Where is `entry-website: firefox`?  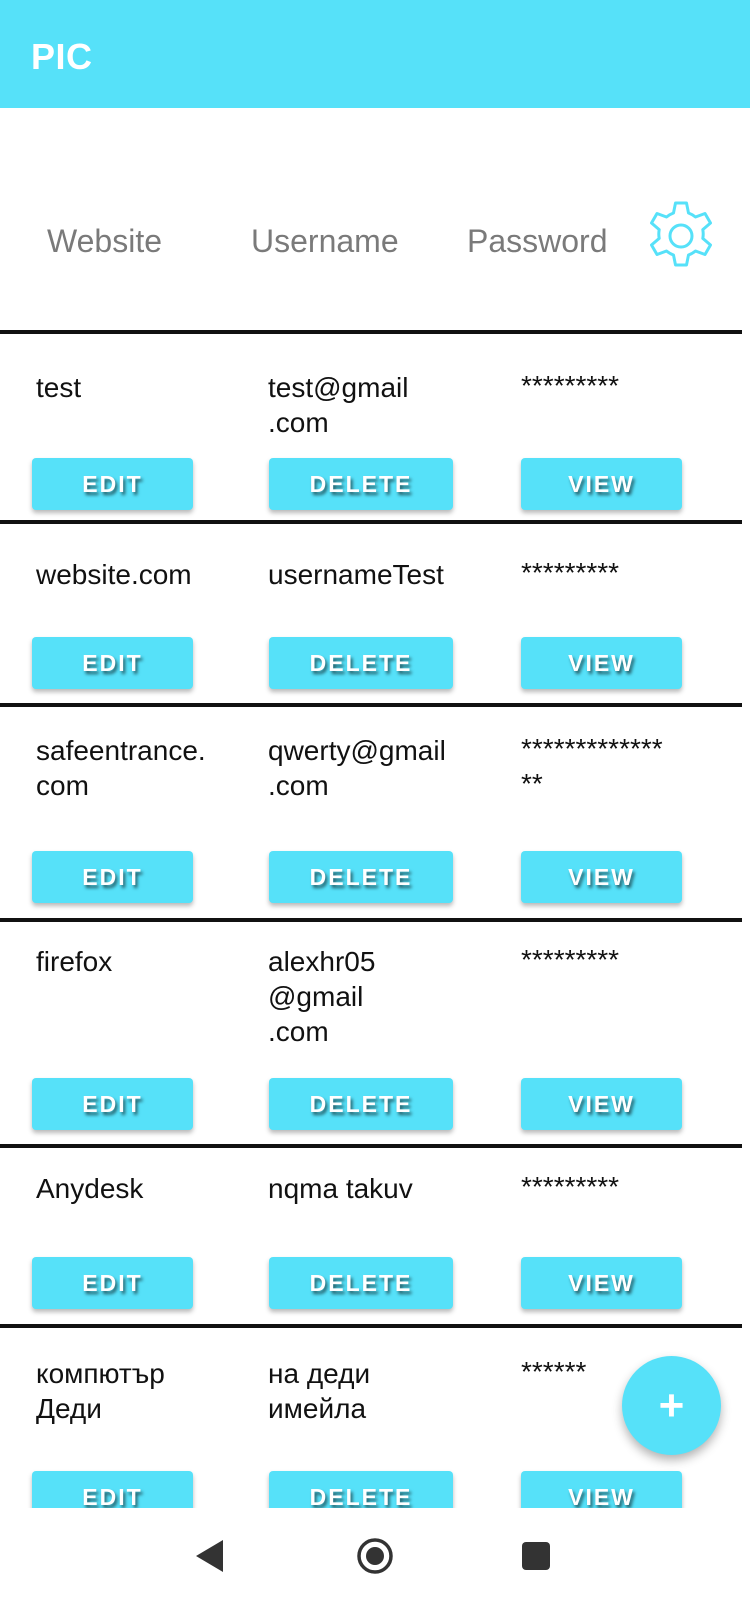 entry-website: firefox is located at coordinates (74, 961).